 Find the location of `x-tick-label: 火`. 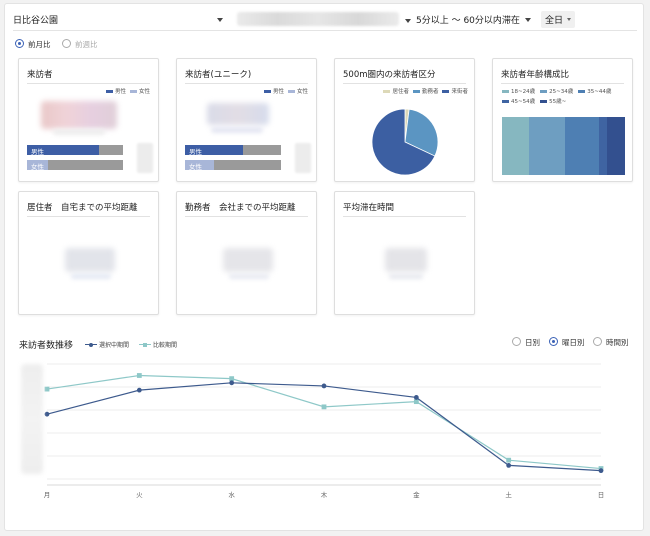

x-tick-label: 火 is located at coordinates (139, 495).